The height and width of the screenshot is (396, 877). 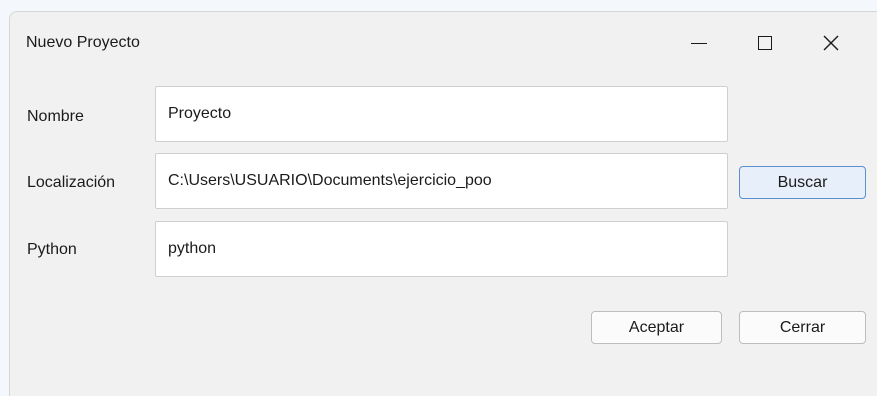 What do you see at coordinates (55, 116) in the screenshot?
I see `name-label: Nombre` at bounding box center [55, 116].